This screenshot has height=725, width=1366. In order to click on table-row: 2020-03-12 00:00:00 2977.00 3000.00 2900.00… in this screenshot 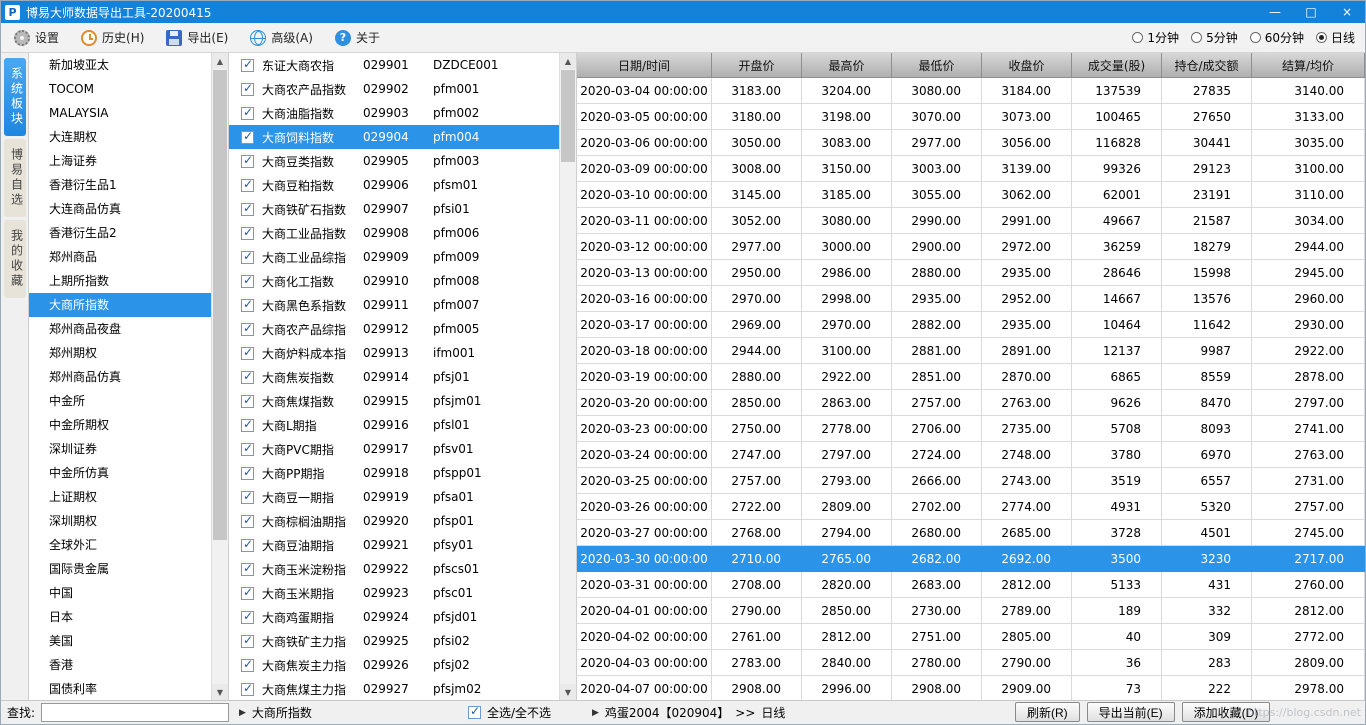, I will do `click(971, 247)`.